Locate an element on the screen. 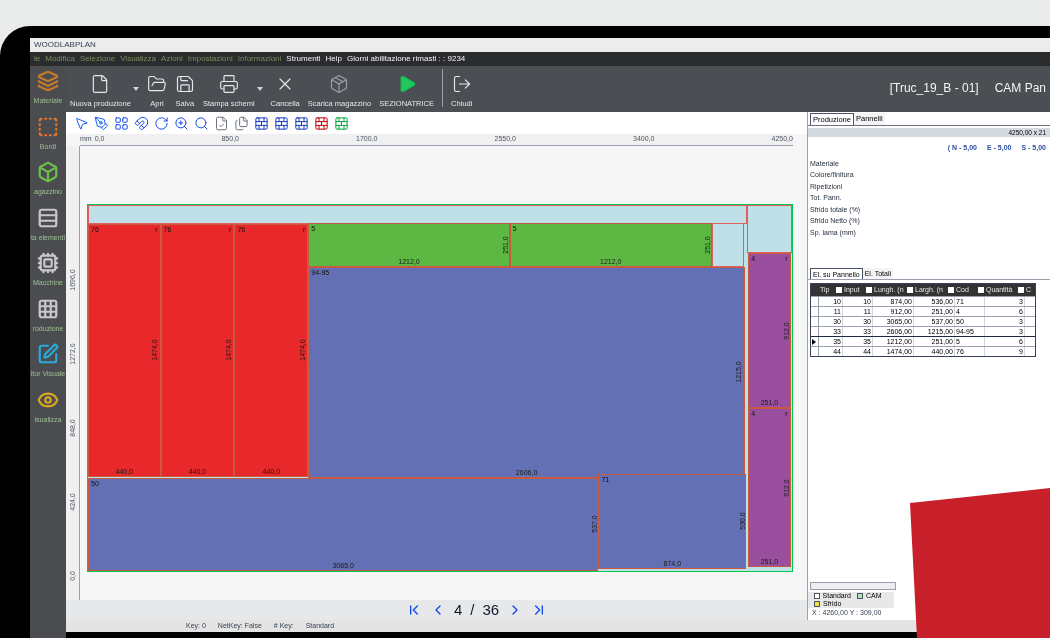 The height and width of the screenshot is (638, 1050). horizontal-scrollbar is located at coordinates (853, 585).